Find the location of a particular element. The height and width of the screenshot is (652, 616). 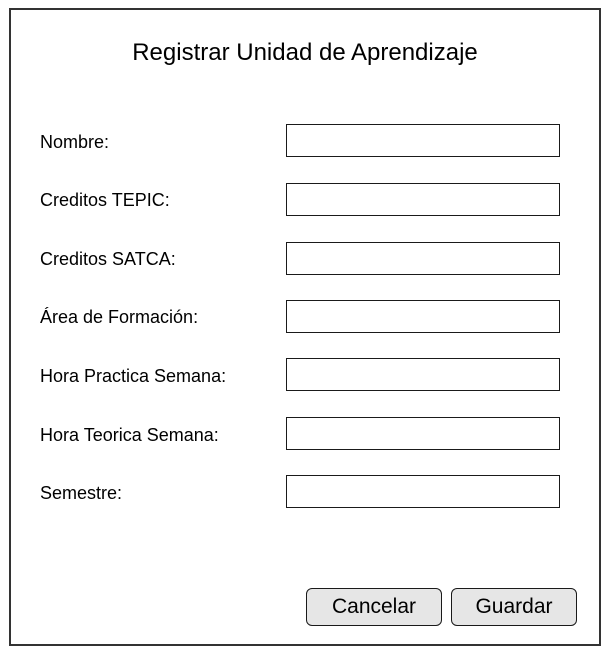

area-formacion-label: Área de Formación: is located at coordinates (119, 317).